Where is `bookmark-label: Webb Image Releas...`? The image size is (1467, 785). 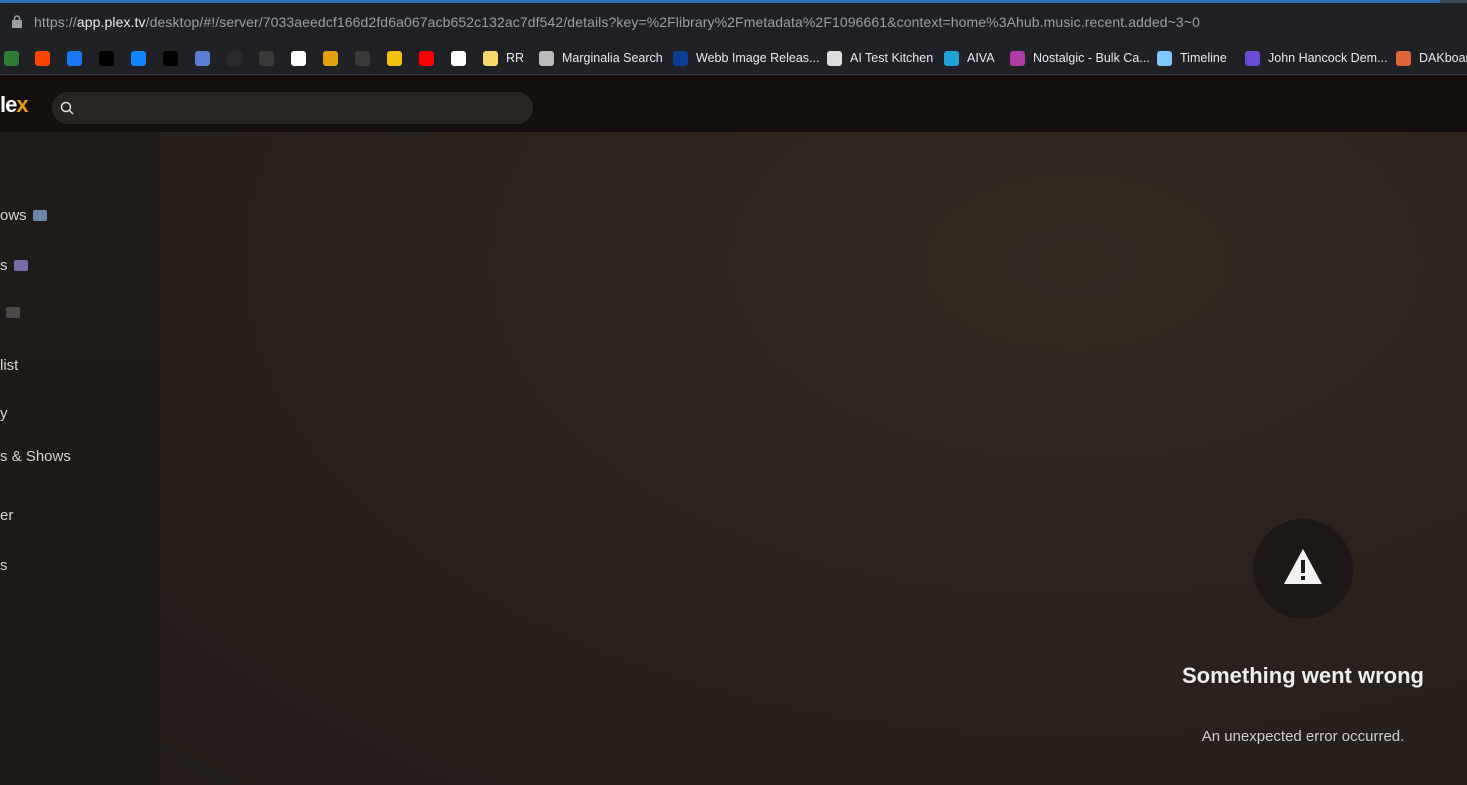 bookmark-label: Webb Image Releas... is located at coordinates (758, 58).